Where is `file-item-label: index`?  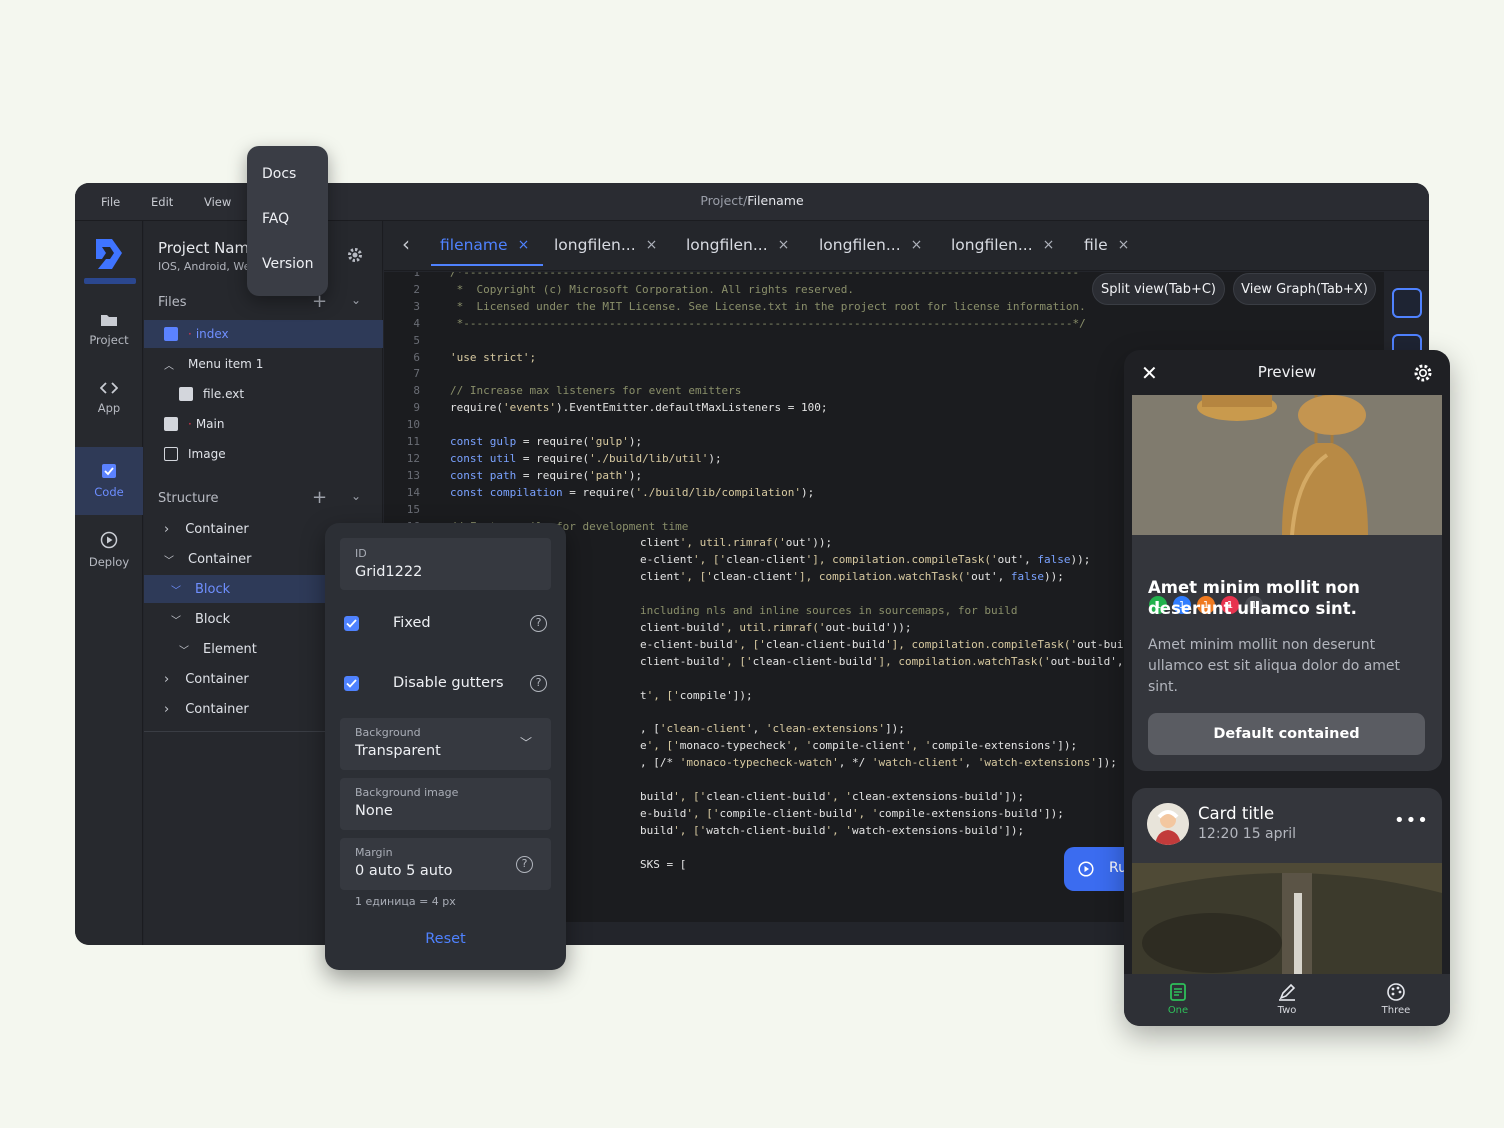
file-item-label: index is located at coordinates (212, 334).